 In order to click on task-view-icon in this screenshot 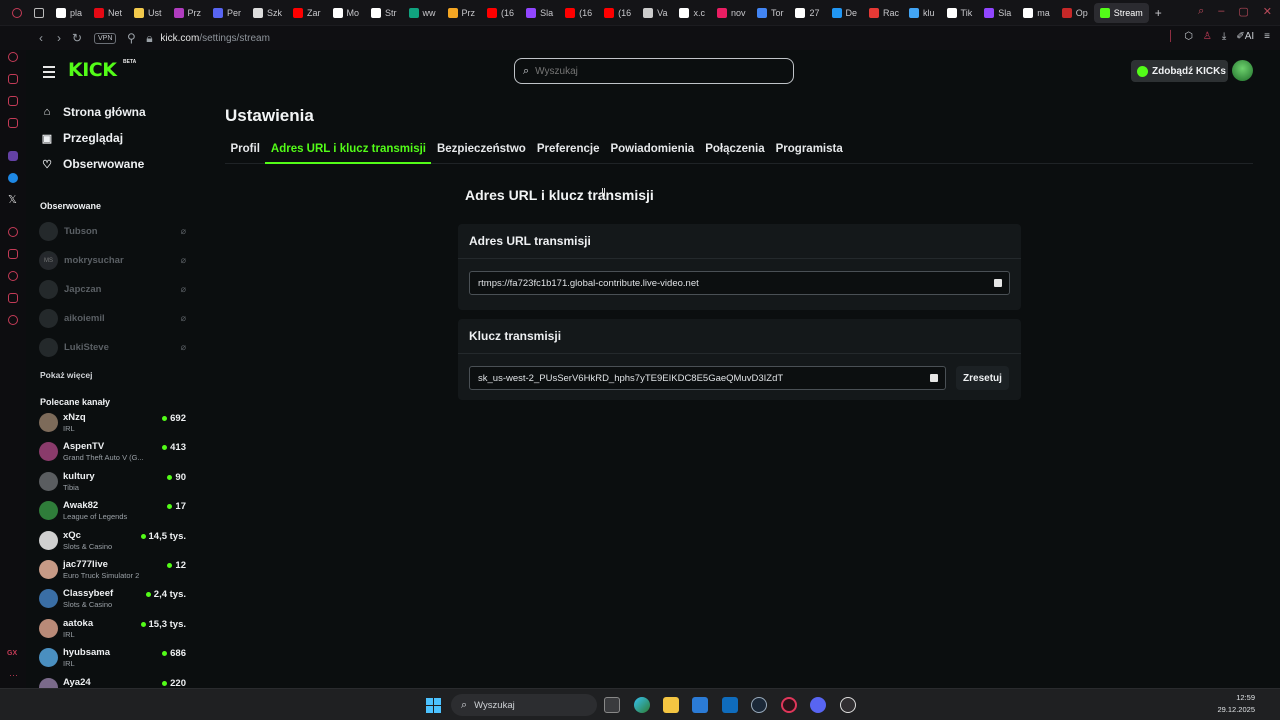, I will do `click(612, 705)`.